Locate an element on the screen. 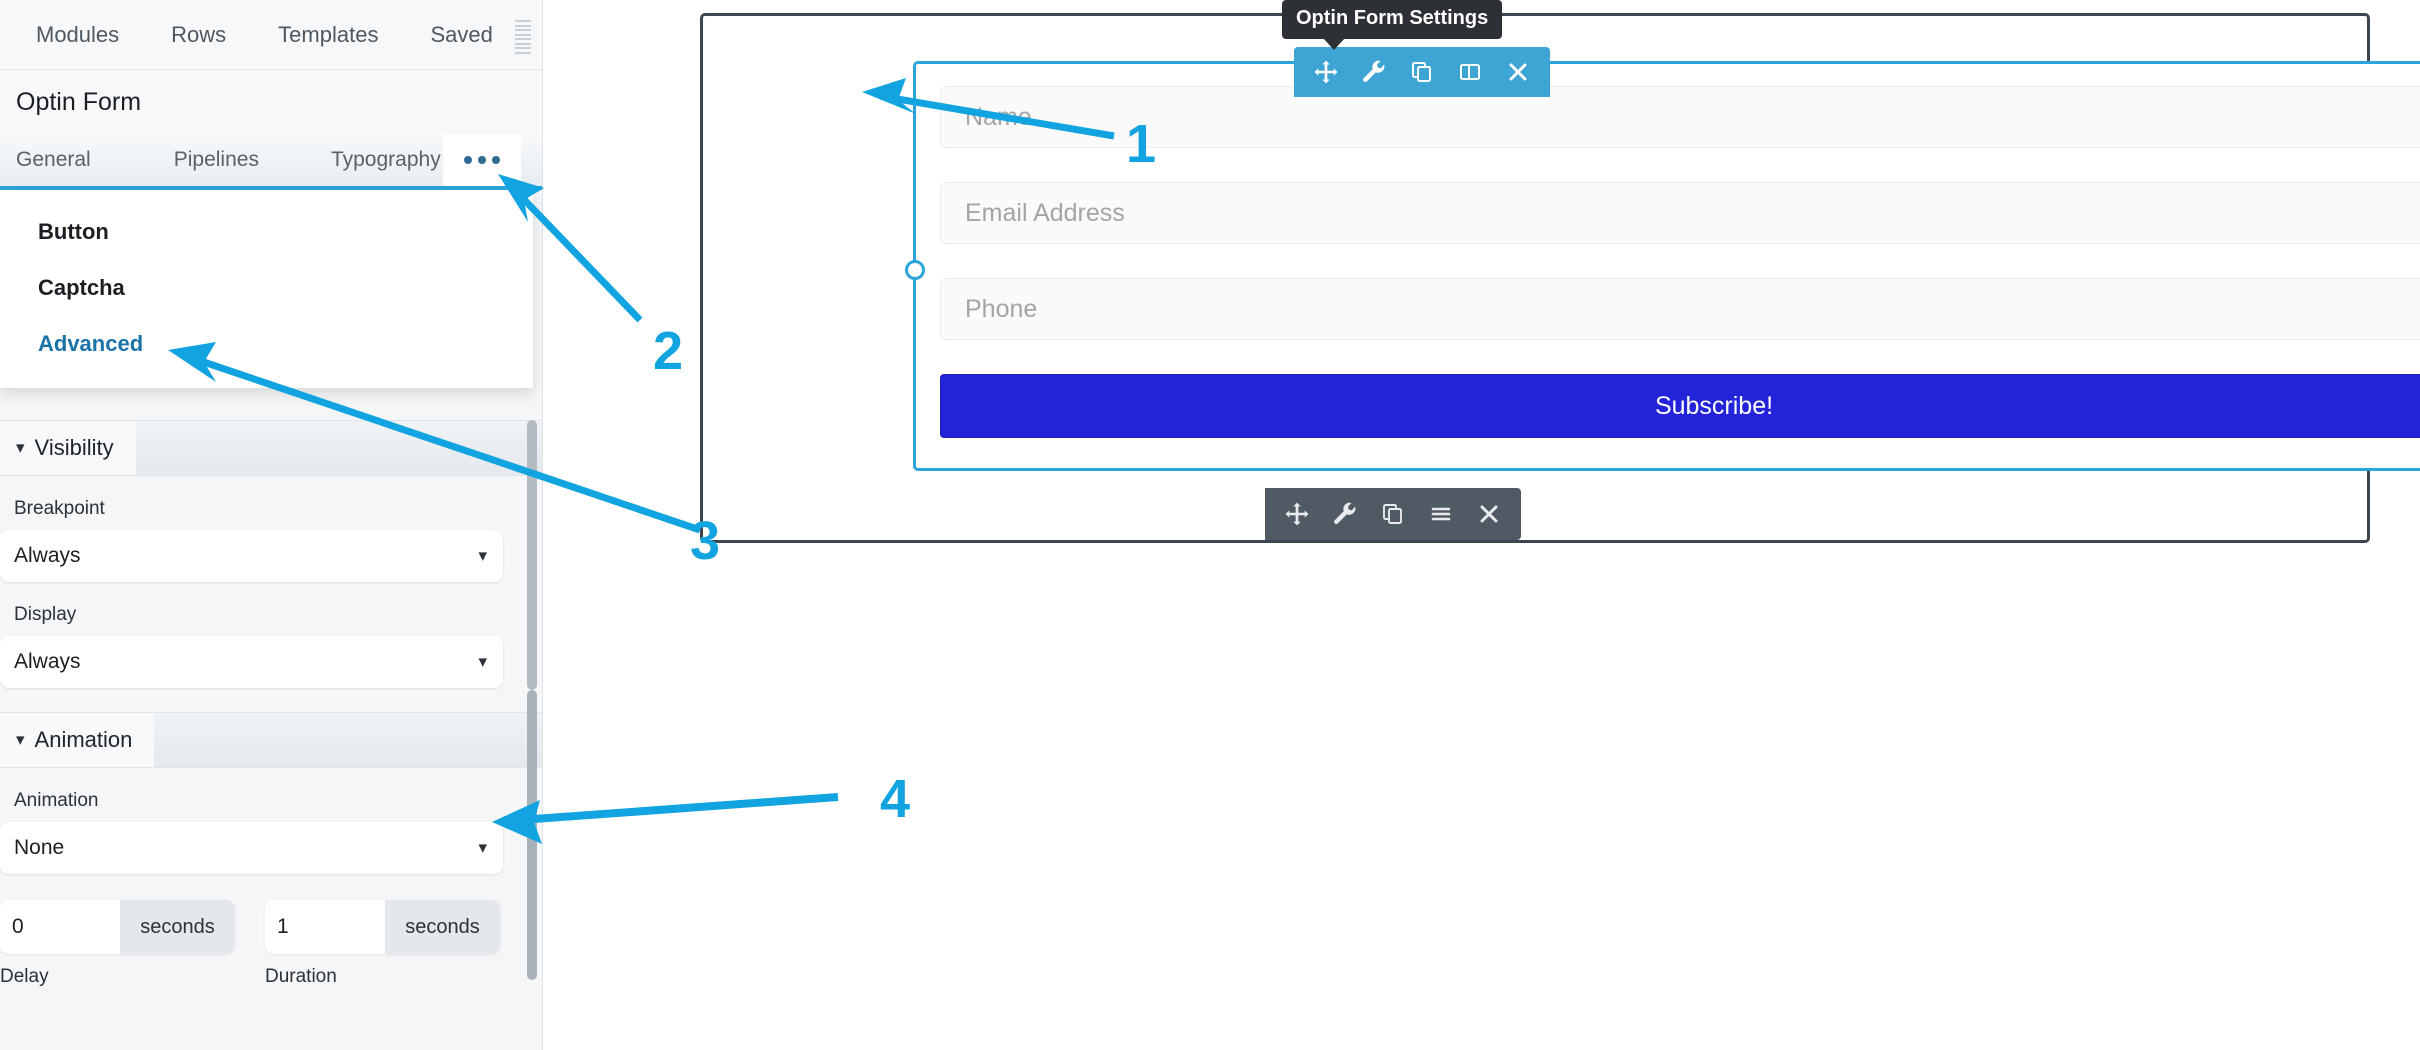 The height and width of the screenshot is (1050, 2420). panel-title: Optin Form is located at coordinates (271, 102).